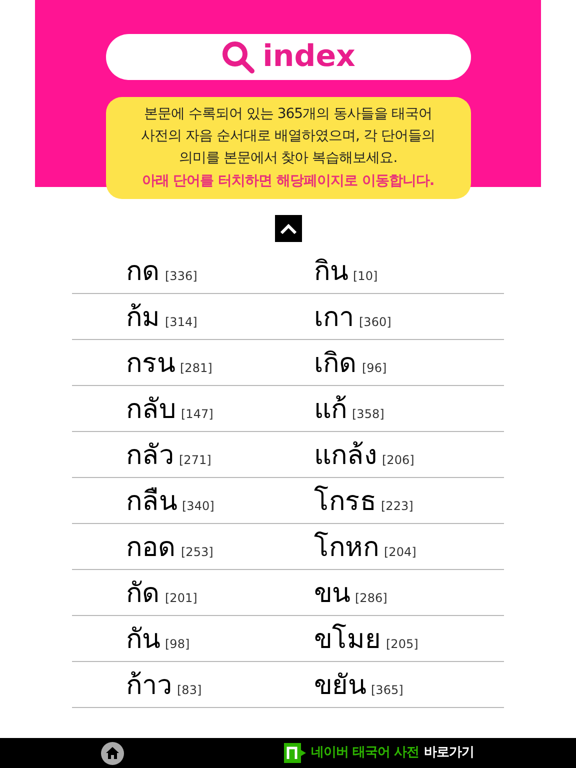 This screenshot has width=576, height=768. Describe the element at coordinates (396, 364) in the screenshot. I see `word-link: เกิด [96]` at that location.